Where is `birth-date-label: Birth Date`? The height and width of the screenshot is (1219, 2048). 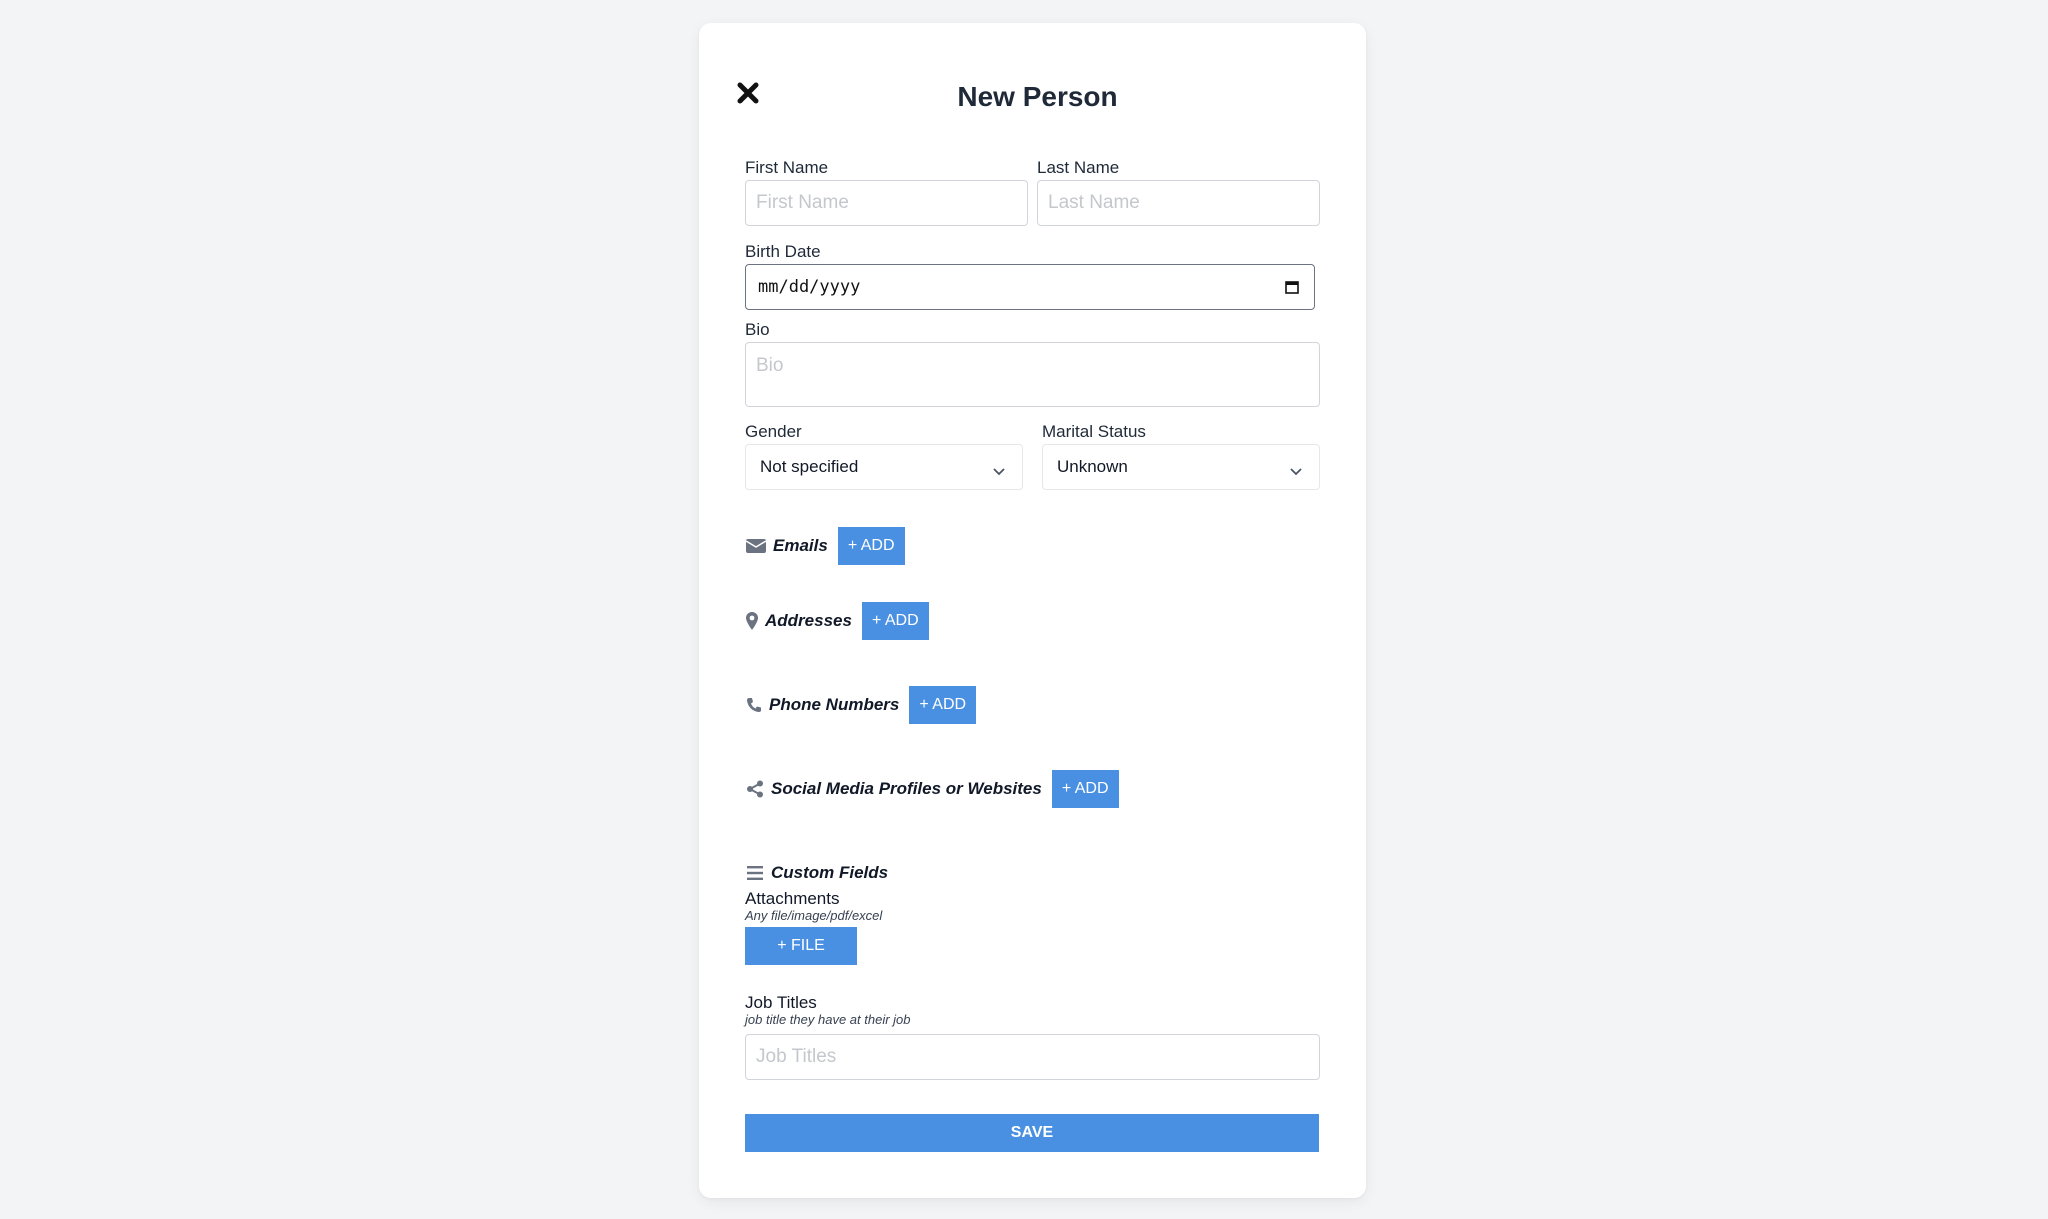
birth-date-label: Birth Date is located at coordinates (783, 251).